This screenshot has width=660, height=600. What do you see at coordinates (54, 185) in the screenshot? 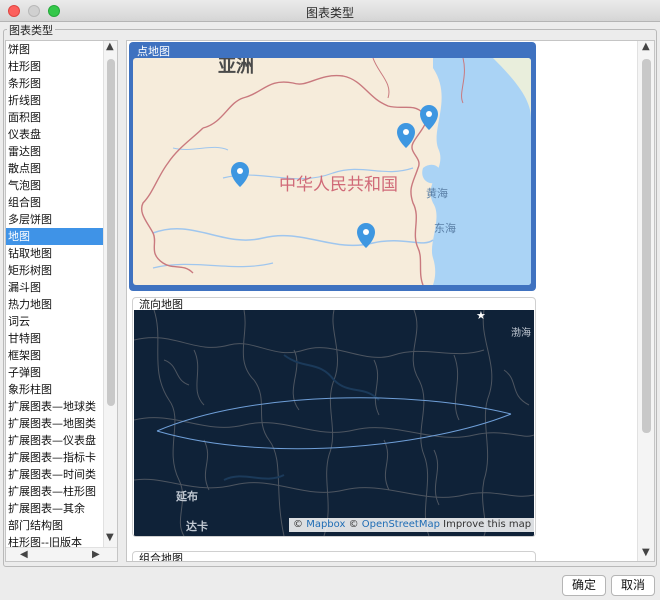
I see `chart-type-item: 气泡图` at bounding box center [54, 185].